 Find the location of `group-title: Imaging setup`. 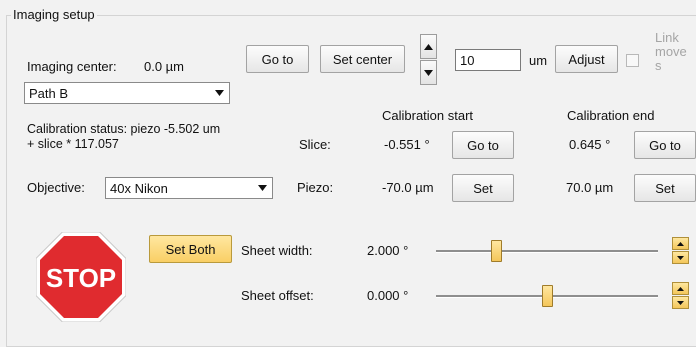

group-title: Imaging setup is located at coordinates (54, 15).